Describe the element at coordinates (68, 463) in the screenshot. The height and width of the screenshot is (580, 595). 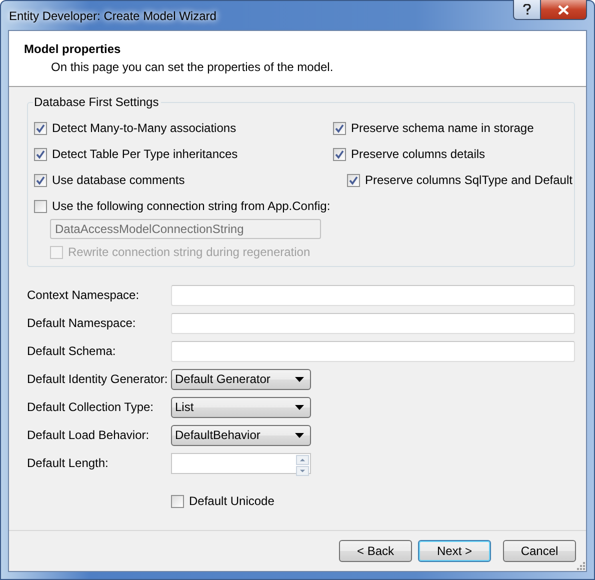
I see `field-label: Default Length:` at that location.